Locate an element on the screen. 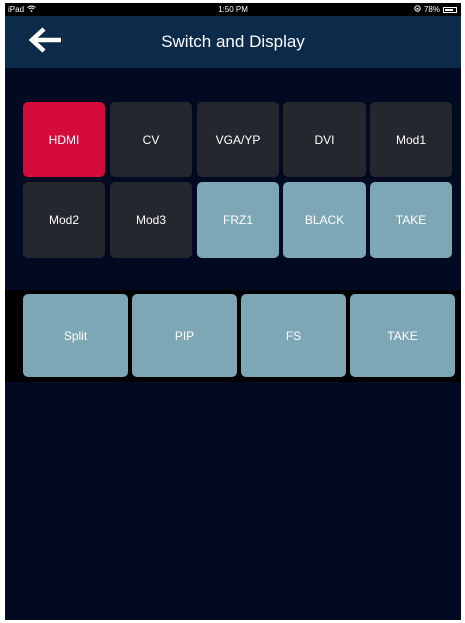 The image size is (465, 623). status-time: 1:50 PM is located at coordinates (233, 9).